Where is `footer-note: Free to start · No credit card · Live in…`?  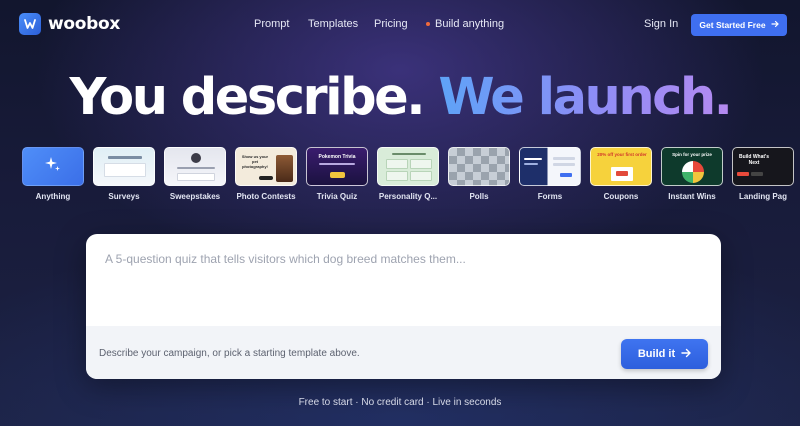
footer-note: Free to start · No credit card · Live in… is located at coordinates (400, 402).